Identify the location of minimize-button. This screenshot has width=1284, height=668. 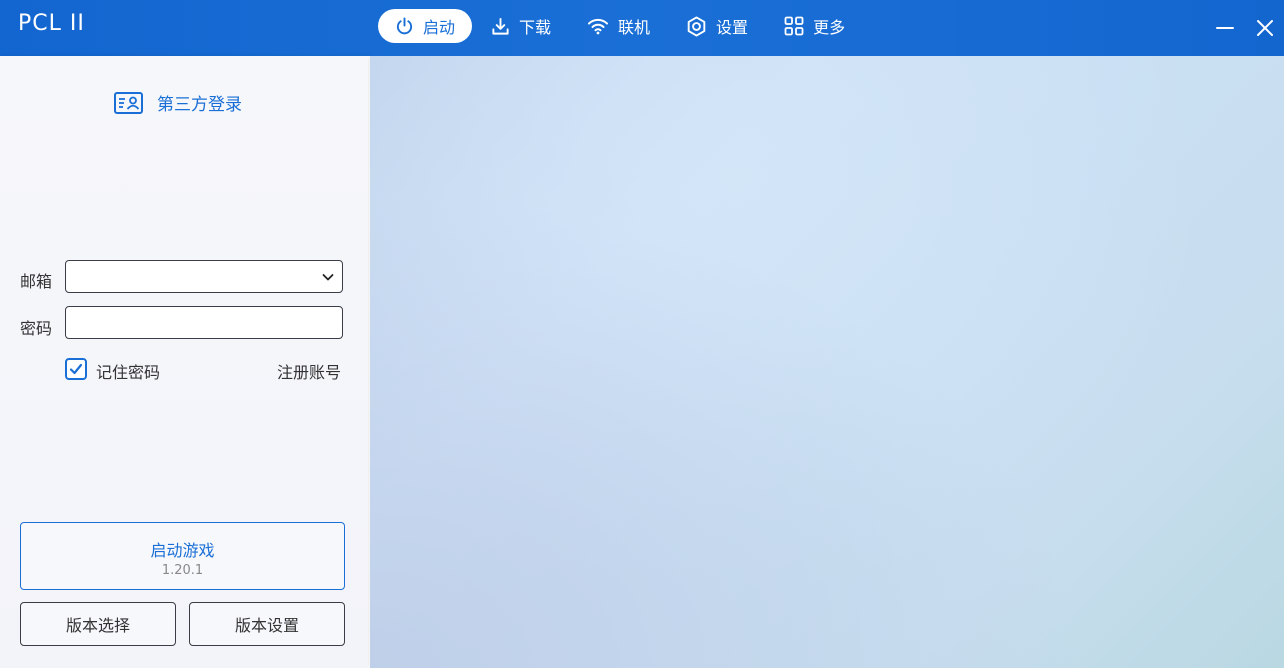
(1225, 28).